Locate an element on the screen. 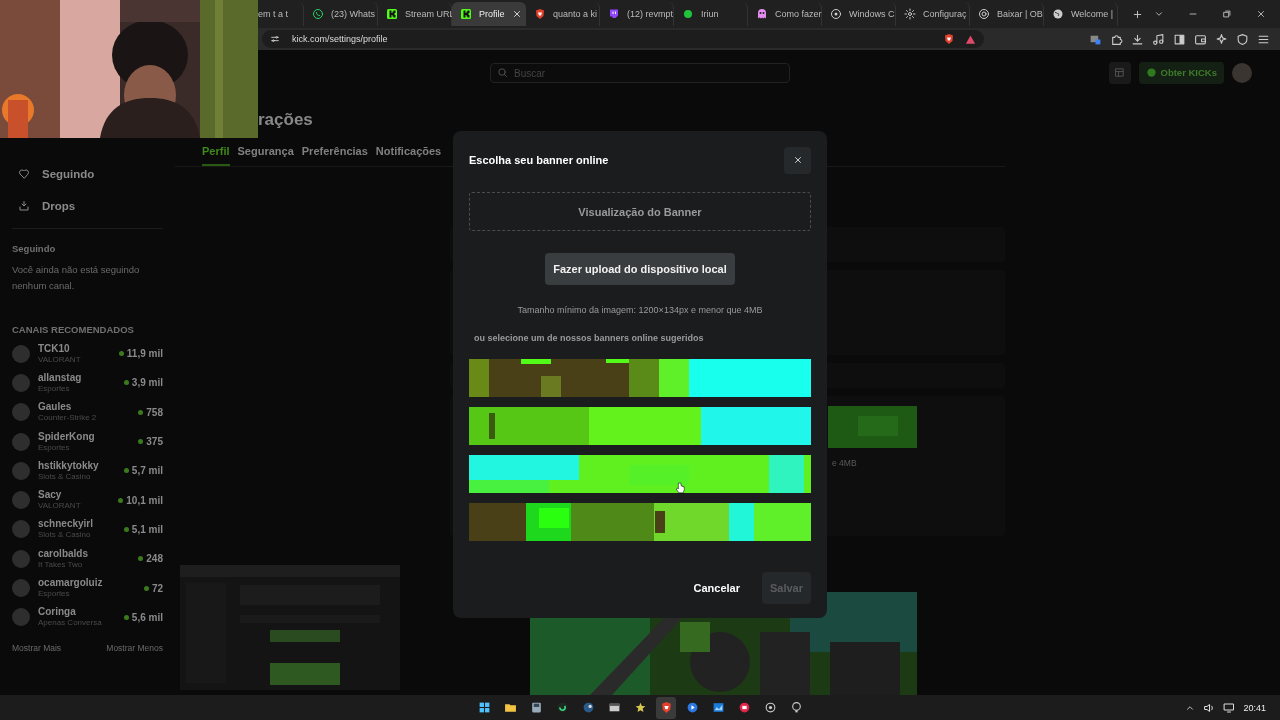 This screenshot has width=1280, height=720. channel-name: ocamargoluiz is located at coordinates (70, 582).